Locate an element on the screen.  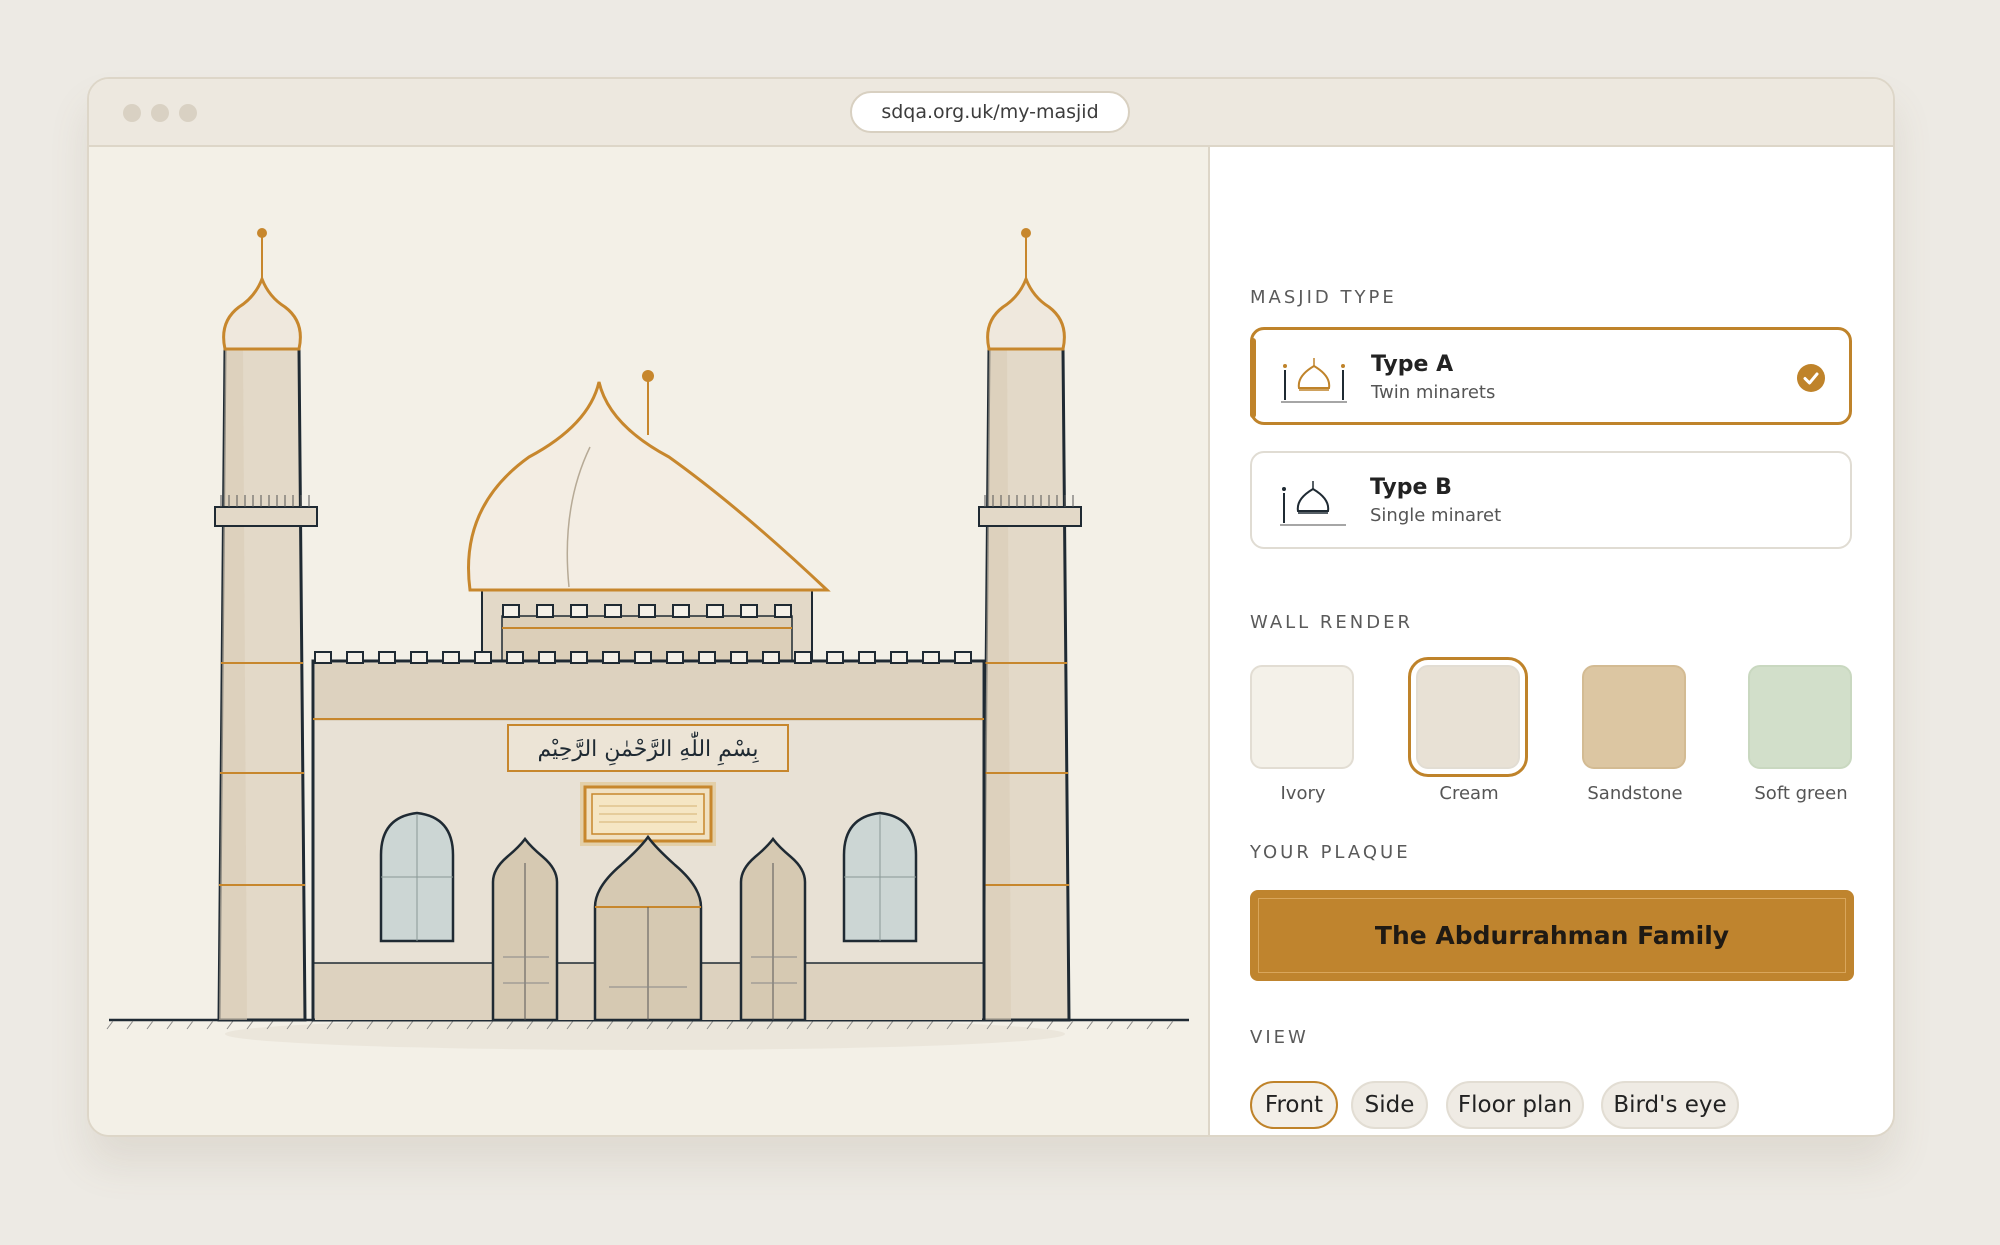
twin-minaret-icon is located at coordinates (1314, 380).